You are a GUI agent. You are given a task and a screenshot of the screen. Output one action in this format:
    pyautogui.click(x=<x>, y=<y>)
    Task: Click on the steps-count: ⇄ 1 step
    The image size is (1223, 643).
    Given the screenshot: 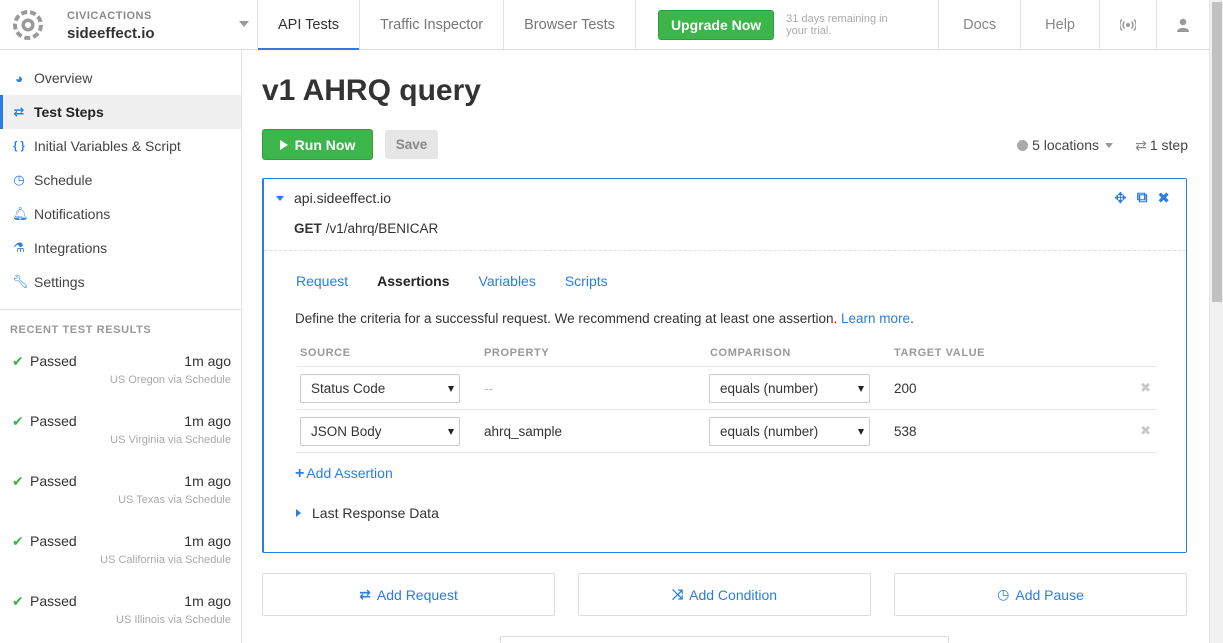 What is the action you would take?
    pyautogui.click(x=1161, y=145)
    